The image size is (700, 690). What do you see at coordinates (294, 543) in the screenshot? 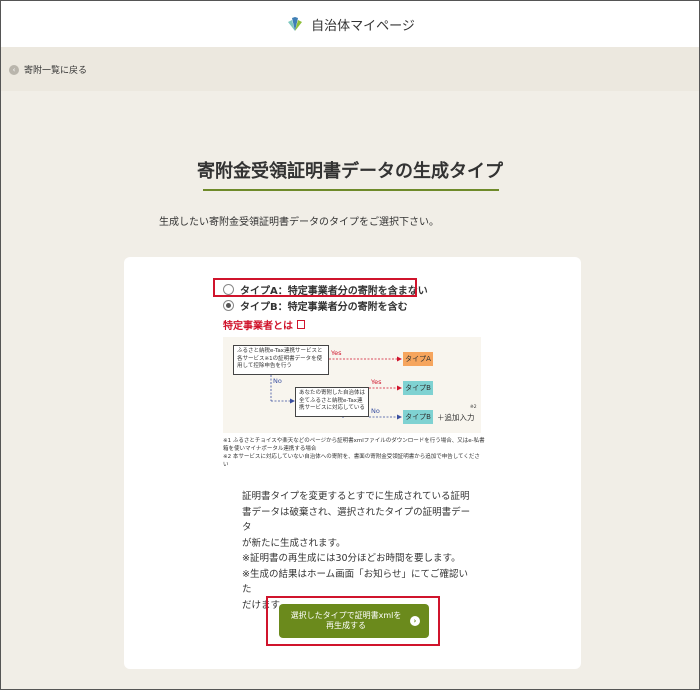
I see `warning-line: が新たに生成されます。` at bounding box center [294, 543].